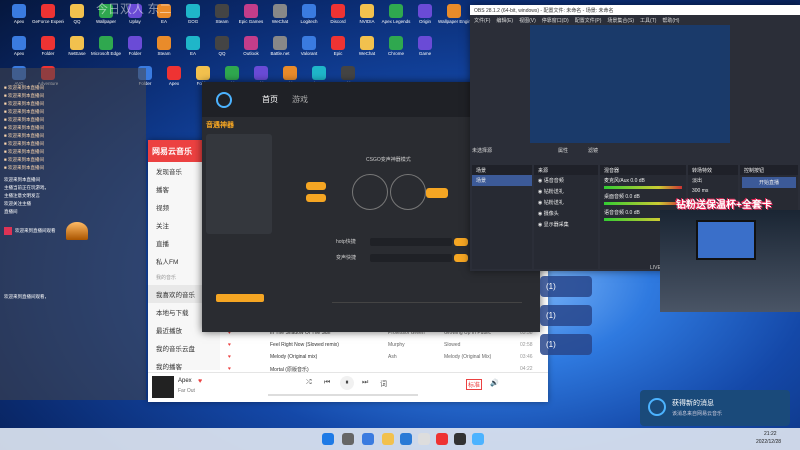 The image size is (800, 450). I want to click on clock-time: 21:22, so click(770, 434).